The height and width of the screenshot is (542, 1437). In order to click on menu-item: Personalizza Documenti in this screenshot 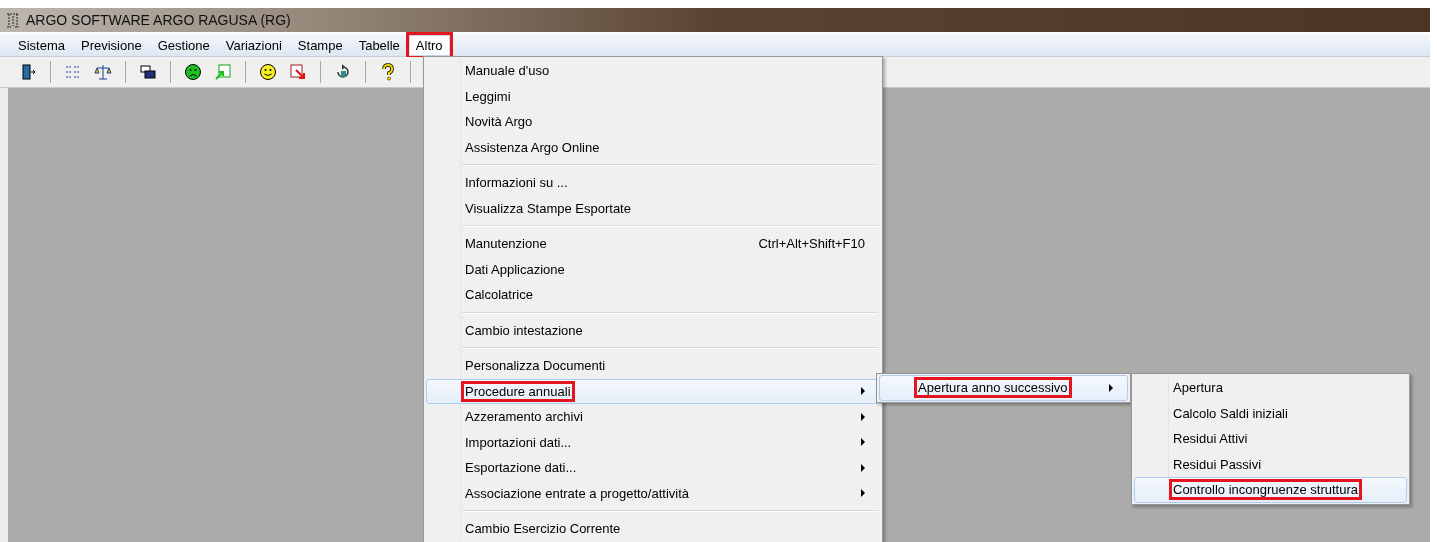, I will do `click(653, 366)`.